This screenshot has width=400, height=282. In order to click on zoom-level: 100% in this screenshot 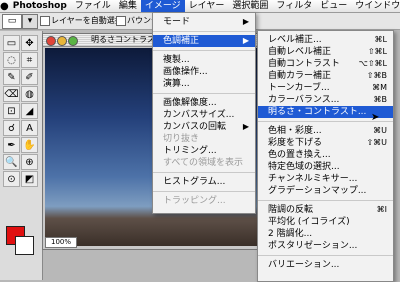, I will do `click(61, 242)`.